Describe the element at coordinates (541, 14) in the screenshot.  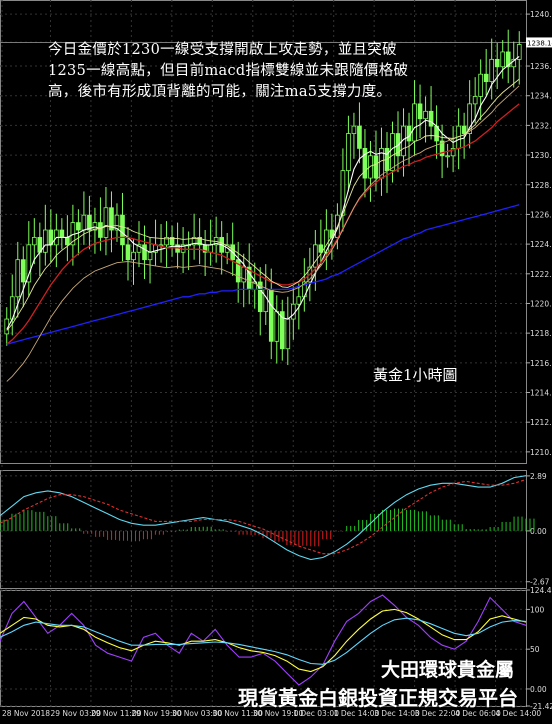
I see `y-tick-label: 1240.05` at that location.